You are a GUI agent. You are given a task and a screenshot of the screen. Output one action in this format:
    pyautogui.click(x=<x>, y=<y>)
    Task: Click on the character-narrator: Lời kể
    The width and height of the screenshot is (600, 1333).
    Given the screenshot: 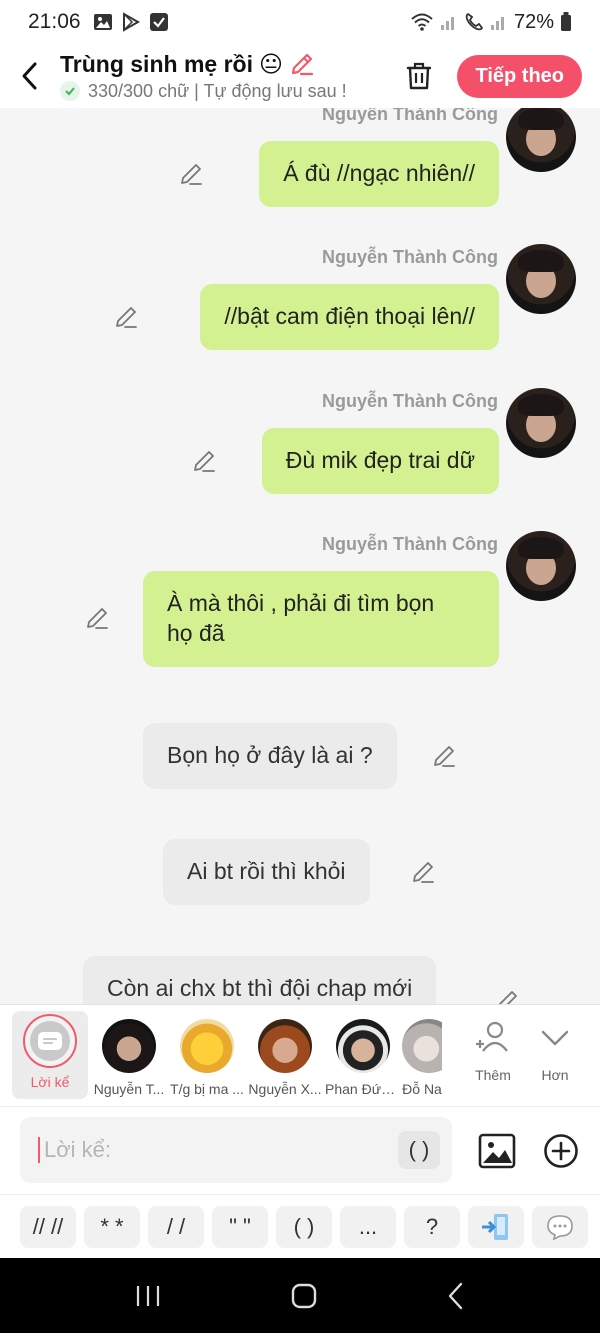 What is the action you would take?
    pyautogui.click(x=50, y=1055)
    